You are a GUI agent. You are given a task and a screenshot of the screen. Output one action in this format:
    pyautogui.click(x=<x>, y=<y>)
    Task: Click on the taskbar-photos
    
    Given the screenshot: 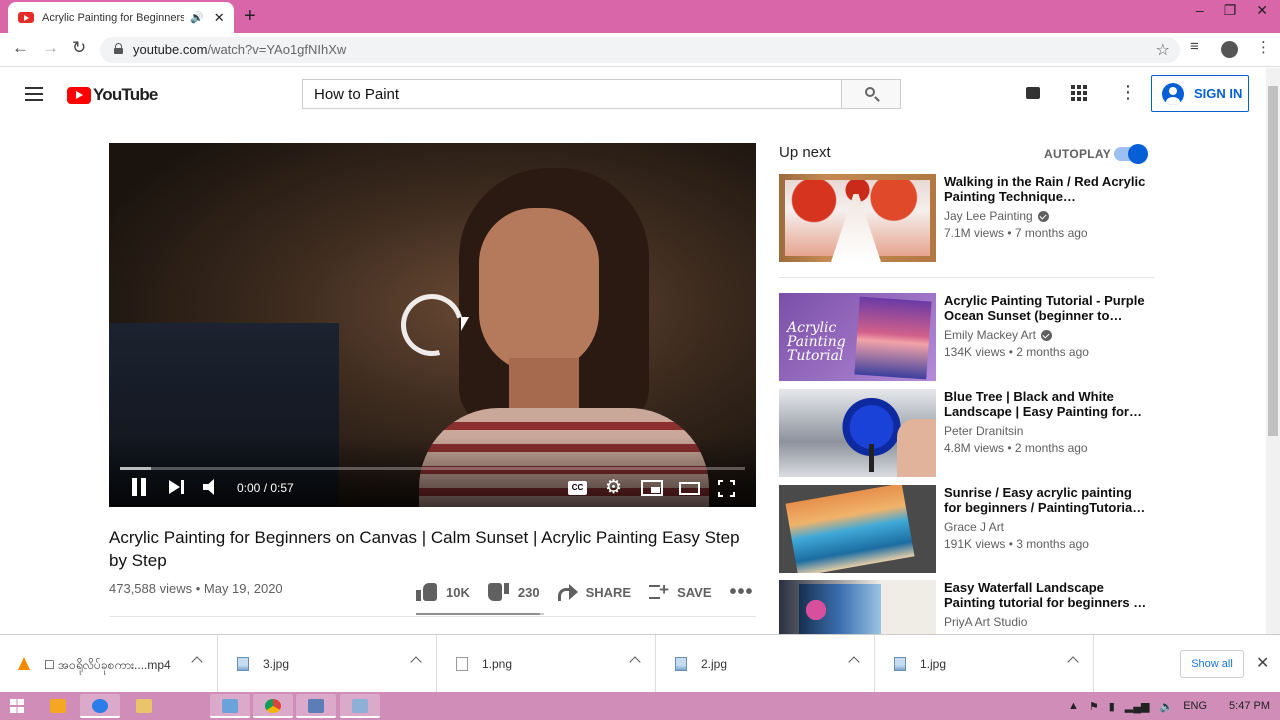 What is the action you would take?
    pyautogui.click(x=230, y=706)
    